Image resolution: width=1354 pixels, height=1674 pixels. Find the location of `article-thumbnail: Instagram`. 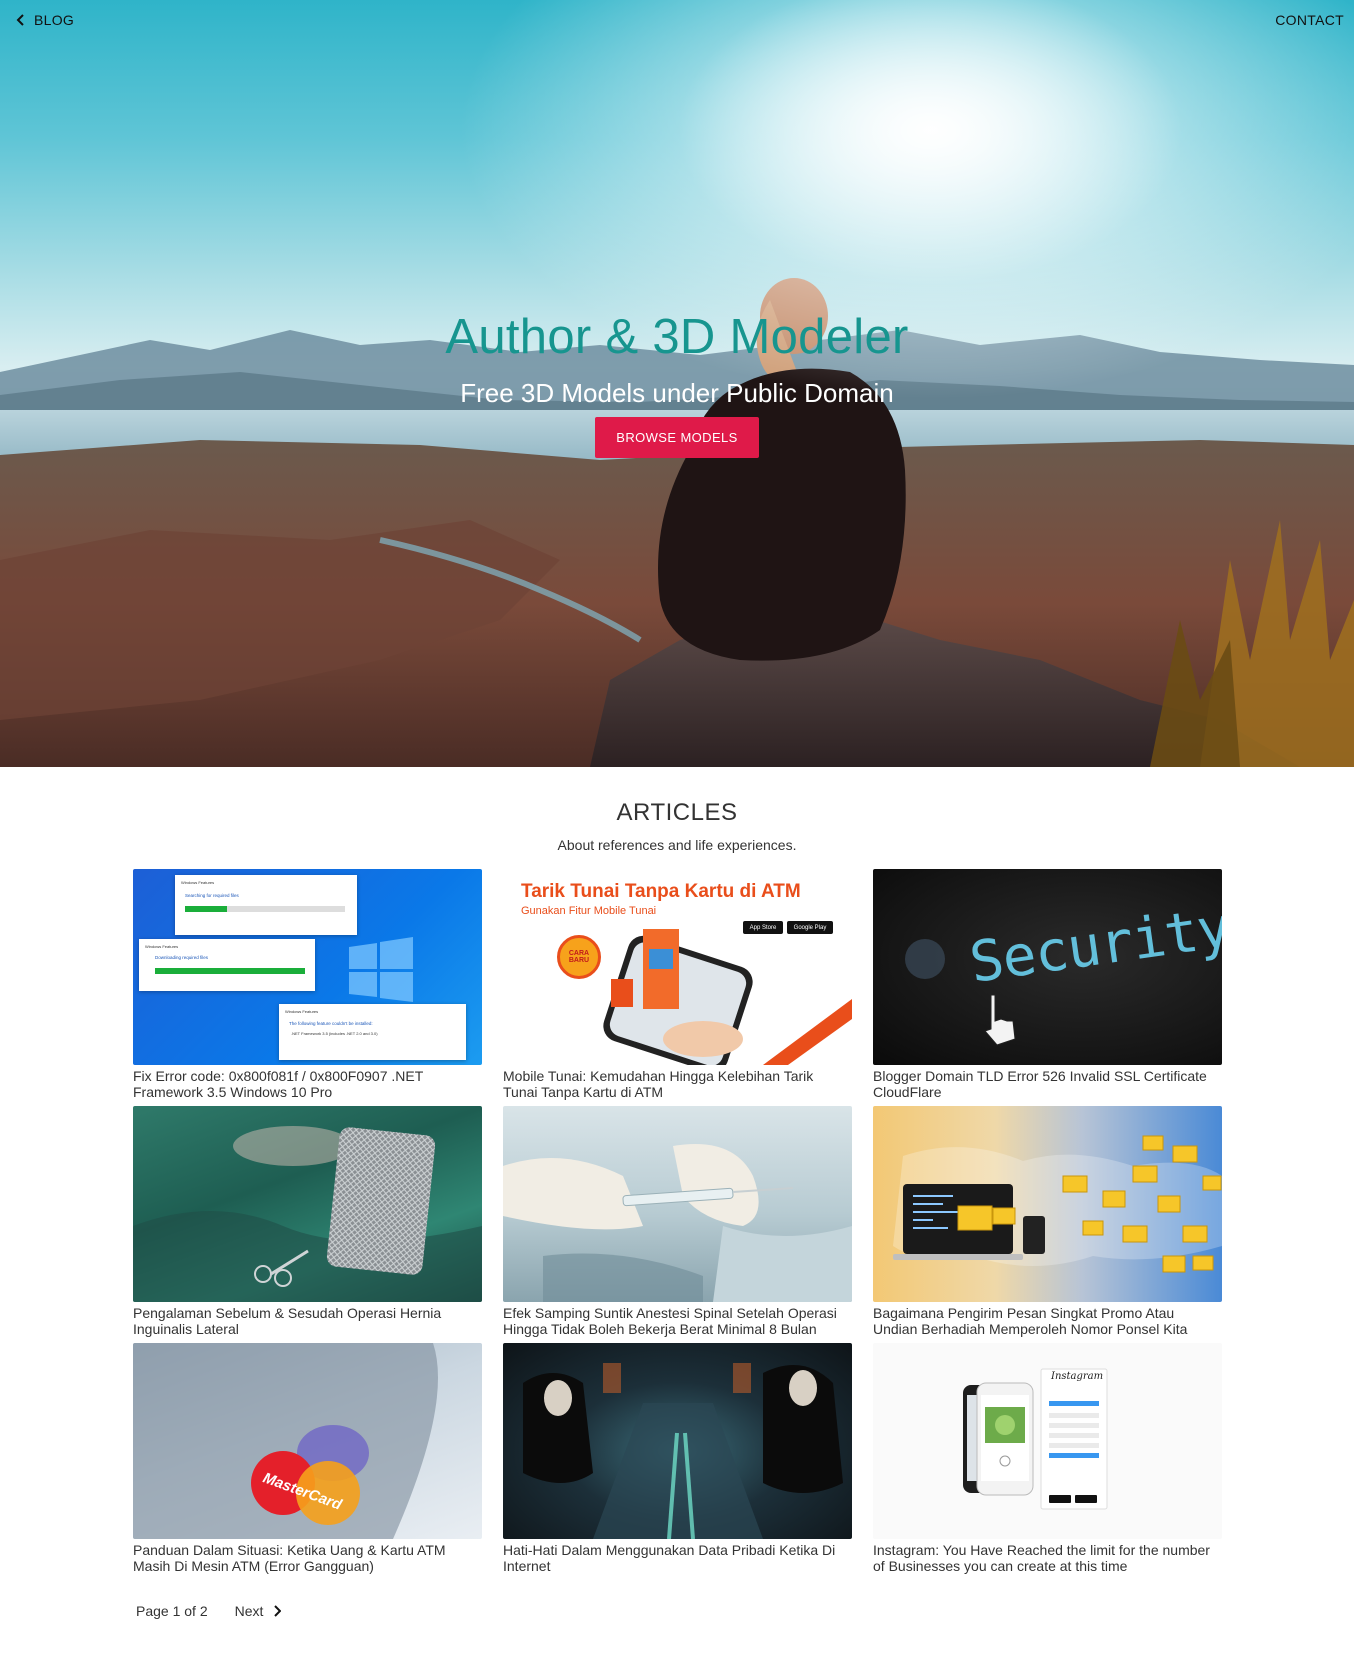

article-thumbnail: Instagram is located at coordinates (1047, 1441).